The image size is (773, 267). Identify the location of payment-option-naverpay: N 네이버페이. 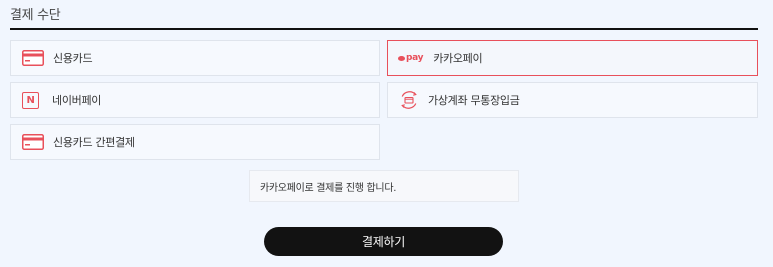
(195, 100).